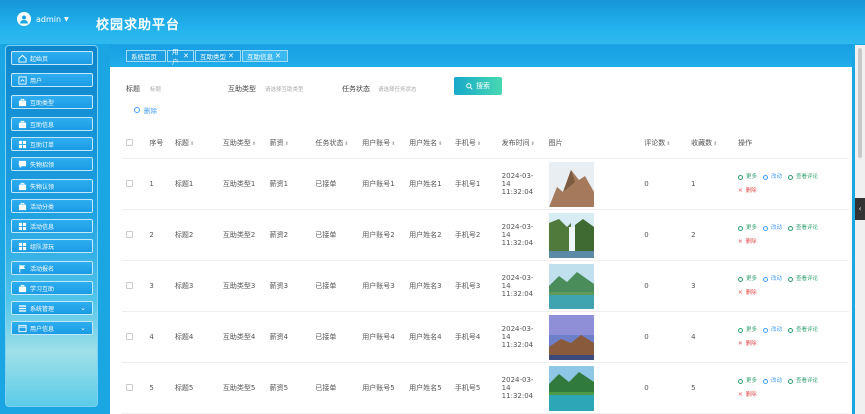 This screenshot has height=414, width=865. I want to click on sidebar-item-6: 失物招领, so click(52, 164).